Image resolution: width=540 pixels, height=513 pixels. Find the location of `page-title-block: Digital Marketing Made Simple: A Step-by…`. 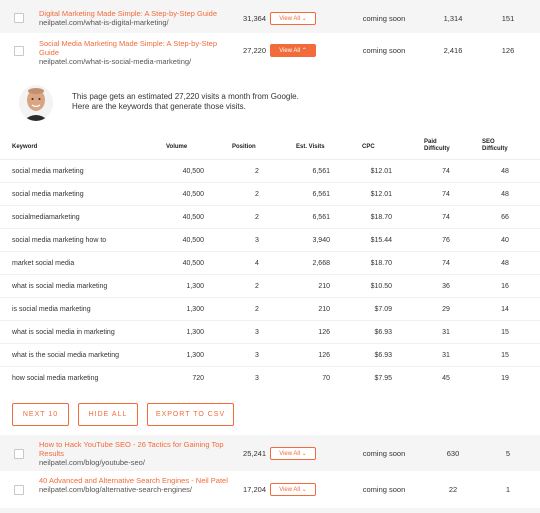

page-title-block: Digital Marketing Made Simple: A Step-by… is located at coordinates (134, 18).